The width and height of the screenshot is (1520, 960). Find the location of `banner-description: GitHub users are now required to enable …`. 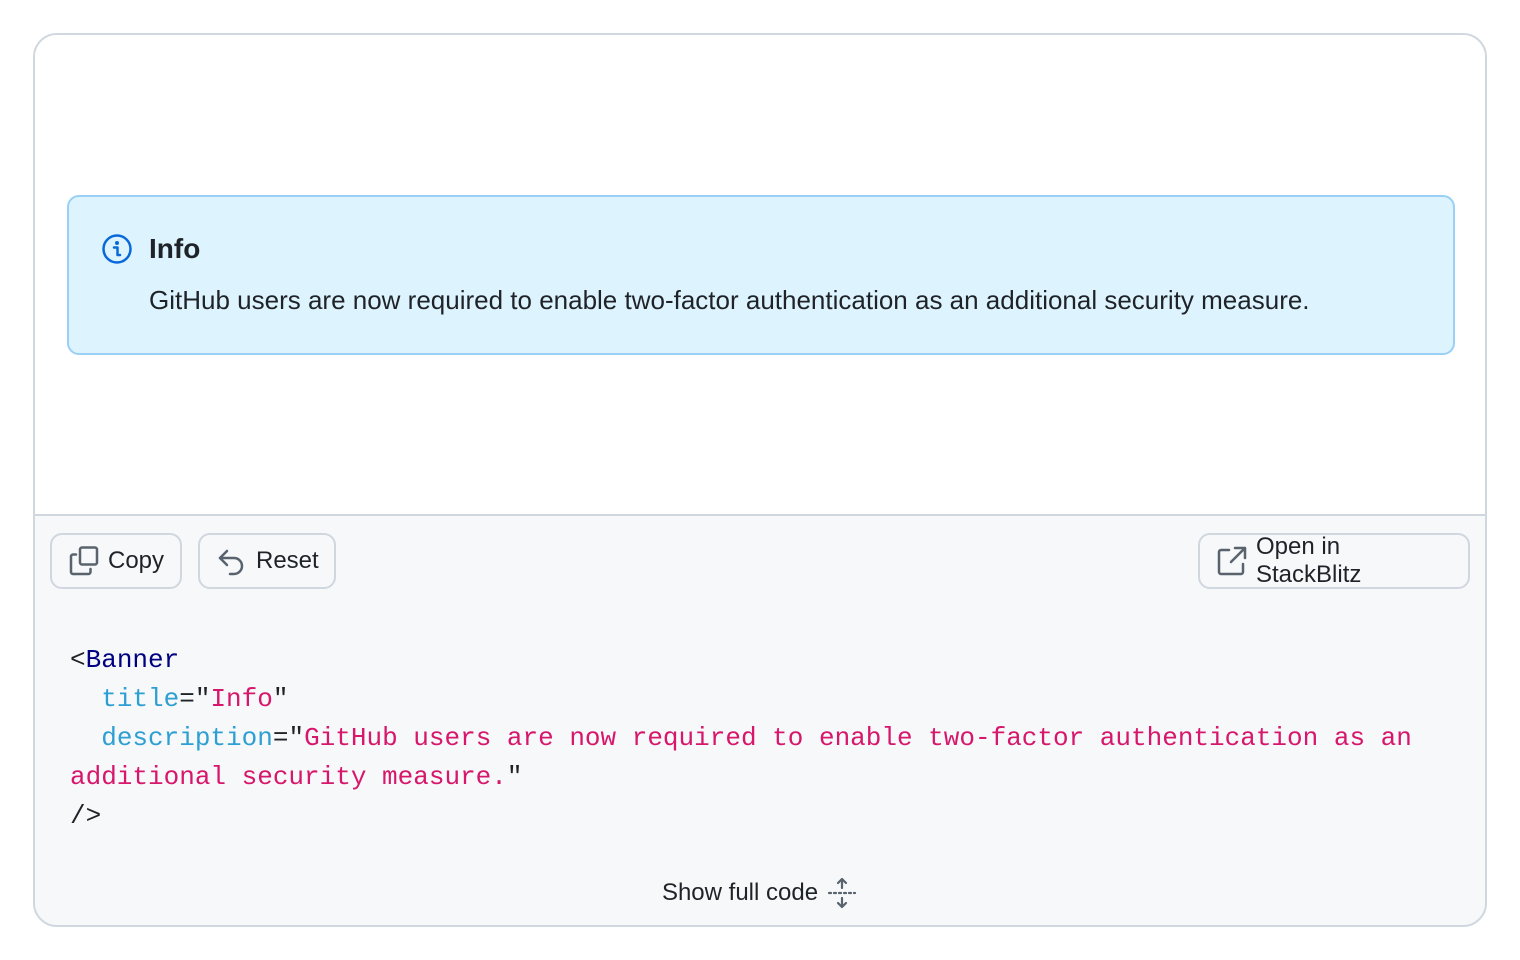

banner-description: GitHub users are now required to enable … is located at coordinates (729, 300).